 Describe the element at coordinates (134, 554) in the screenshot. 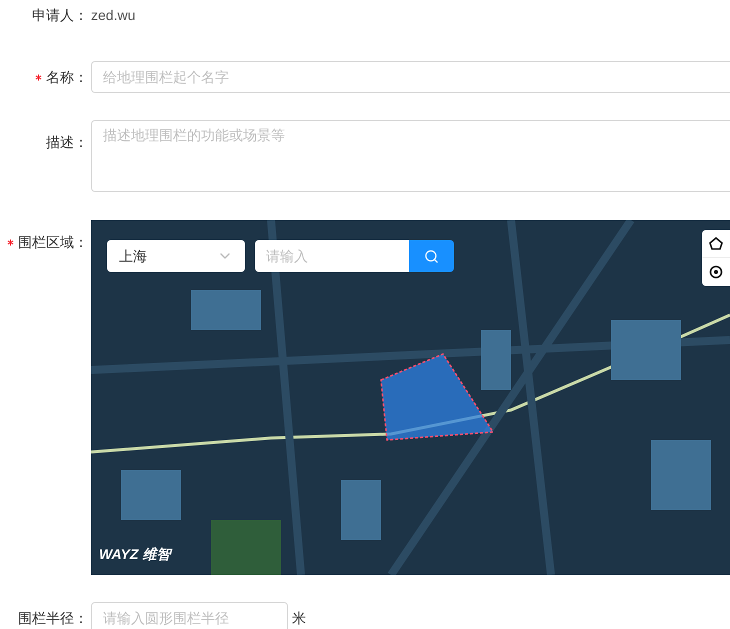

I see `map-logo: WAYZ 维智` at that location.